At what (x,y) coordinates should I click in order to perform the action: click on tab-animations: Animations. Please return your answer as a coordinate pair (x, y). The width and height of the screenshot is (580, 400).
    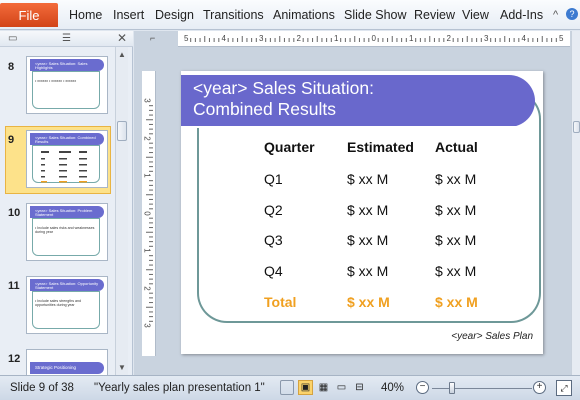
    Looking at the image, I should click on (304, 15).